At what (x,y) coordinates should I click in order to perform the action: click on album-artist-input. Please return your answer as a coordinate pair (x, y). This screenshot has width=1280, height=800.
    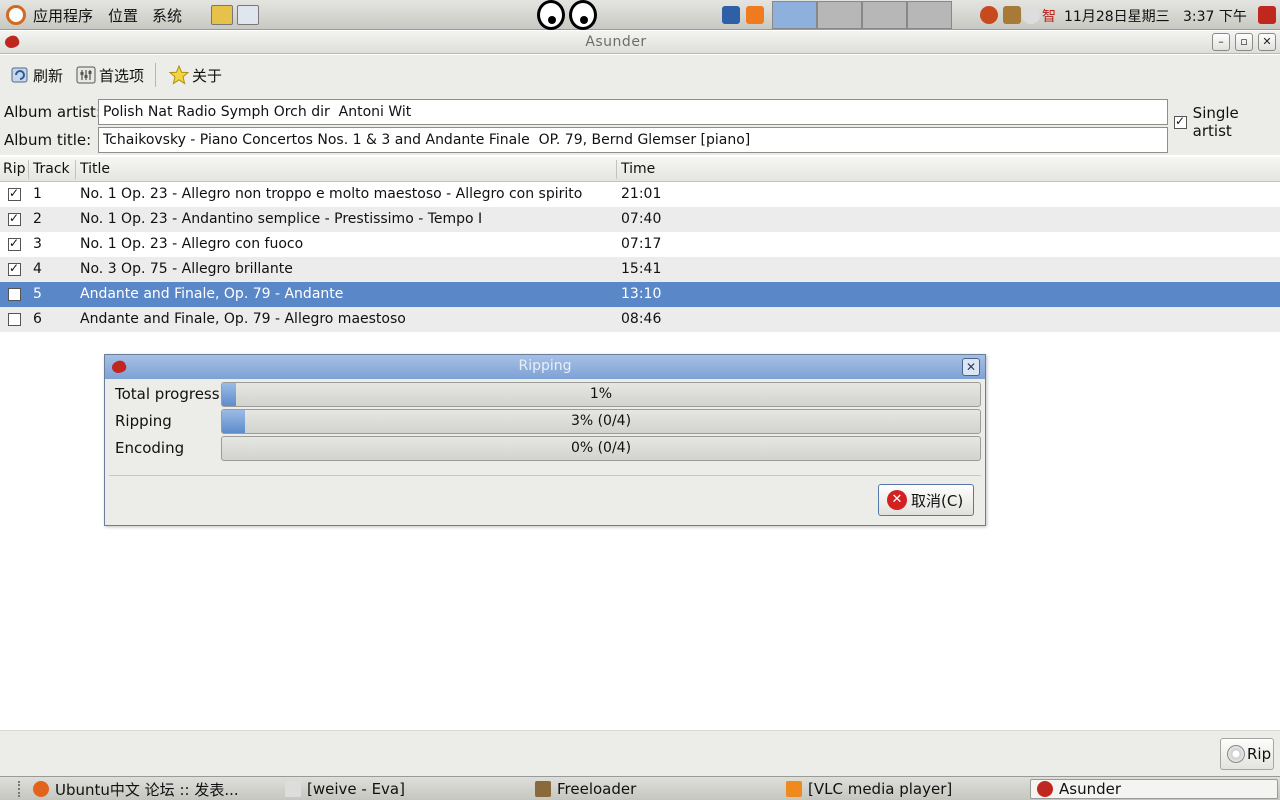
    Looking at the image, I should click on (633, 112).